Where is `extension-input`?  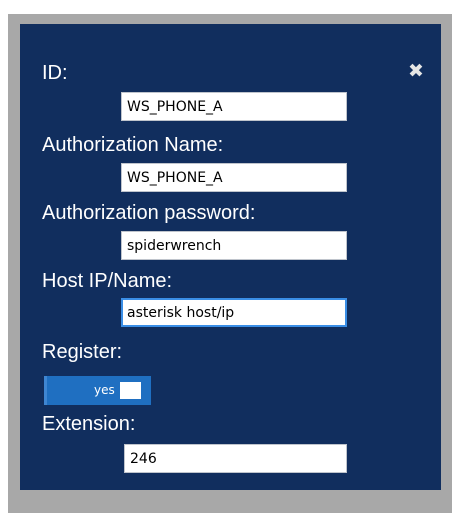
extension-input is located at coordinates (235, 458).